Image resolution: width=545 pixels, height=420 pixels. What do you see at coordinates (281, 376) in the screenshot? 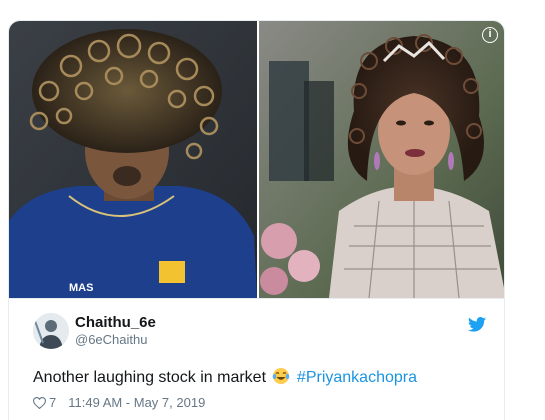
I see `tears-of-joy-emoji-icon` at bounding box center [281, 376].